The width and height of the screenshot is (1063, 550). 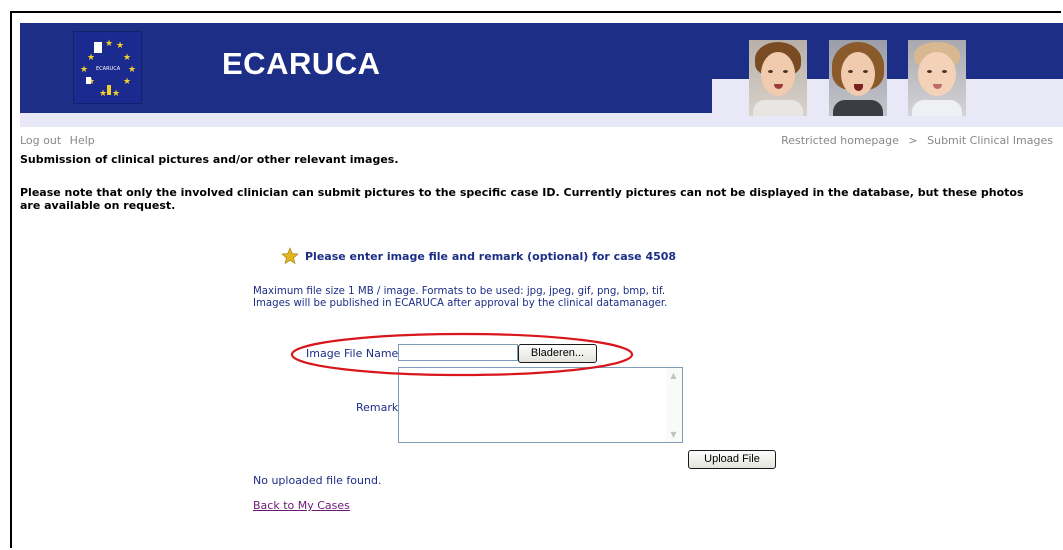 I want to click on ecaruca-logo: ★ ★ ★ ★ ★ ★ ★ ★ ★ ★ ECARUCA, so click(x=107, y=67).